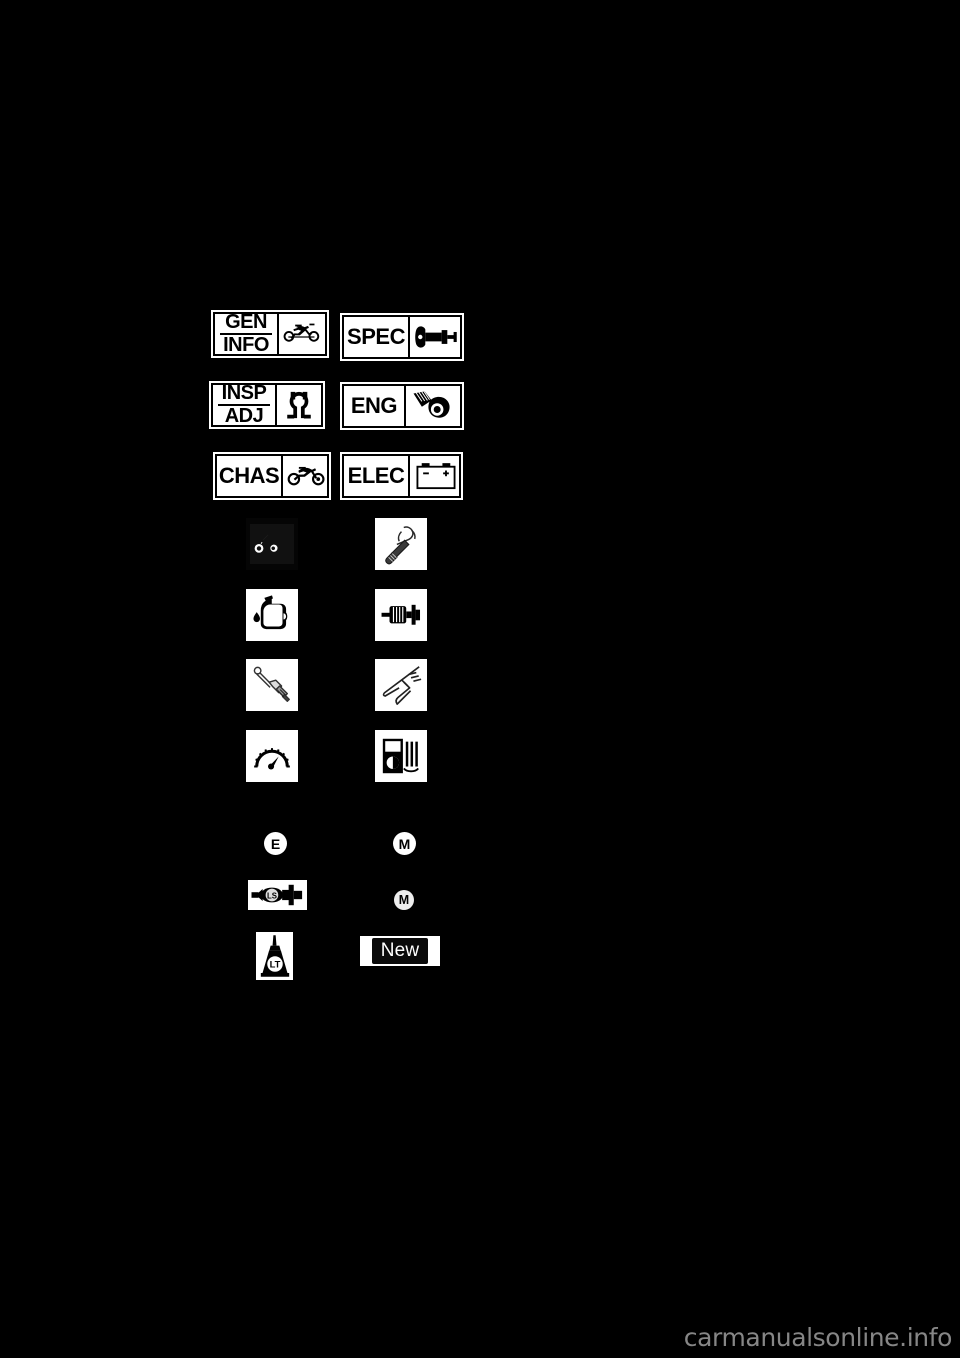 This screenshot has width=960, height=1358. I want to click on wrench-nut-icon, so click(299, 405).